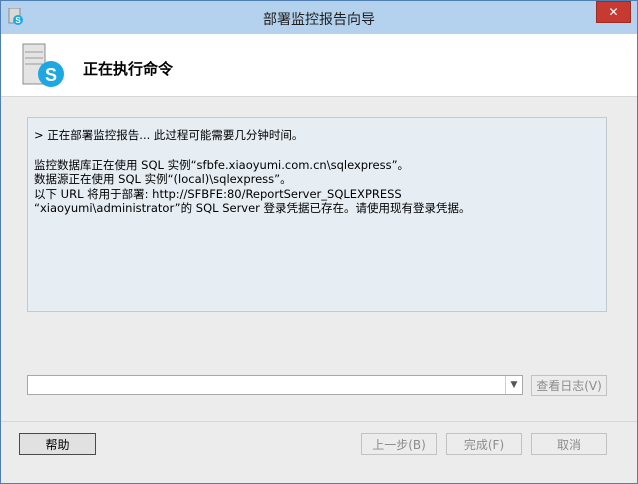 The image size is (638, 484). What do you see at coordinates (128, 69) in the screenshot?
I see `page-title: 正在执行命令` at bounding box center [128, 69].